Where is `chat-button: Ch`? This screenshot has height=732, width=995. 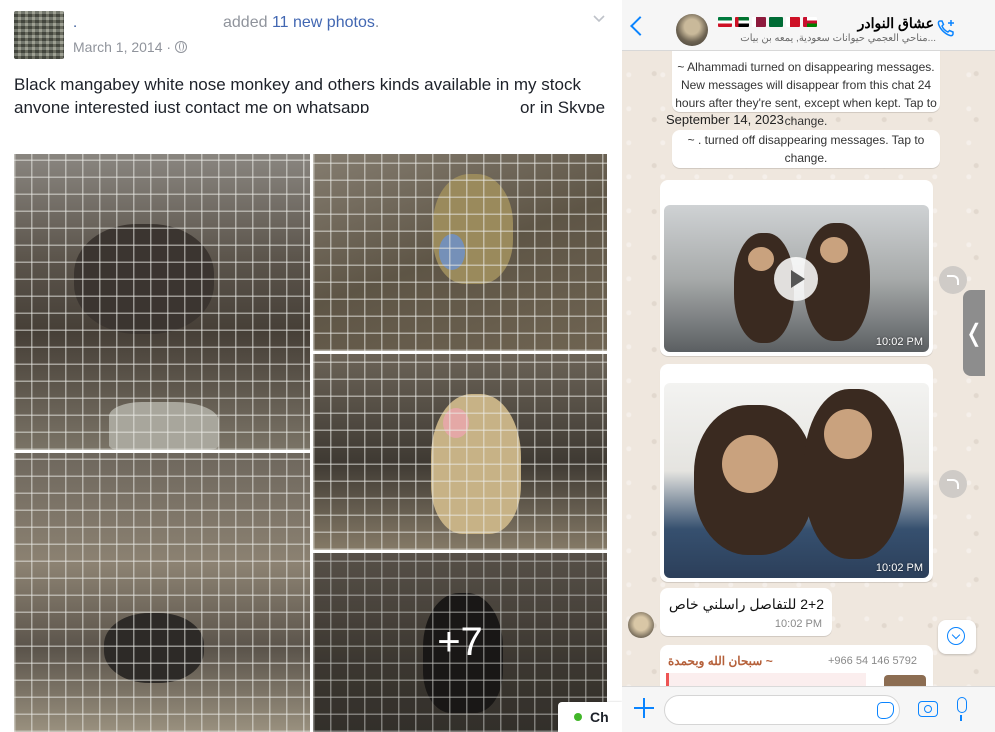 chat-button: Ch is located at coordinates (590, 717).